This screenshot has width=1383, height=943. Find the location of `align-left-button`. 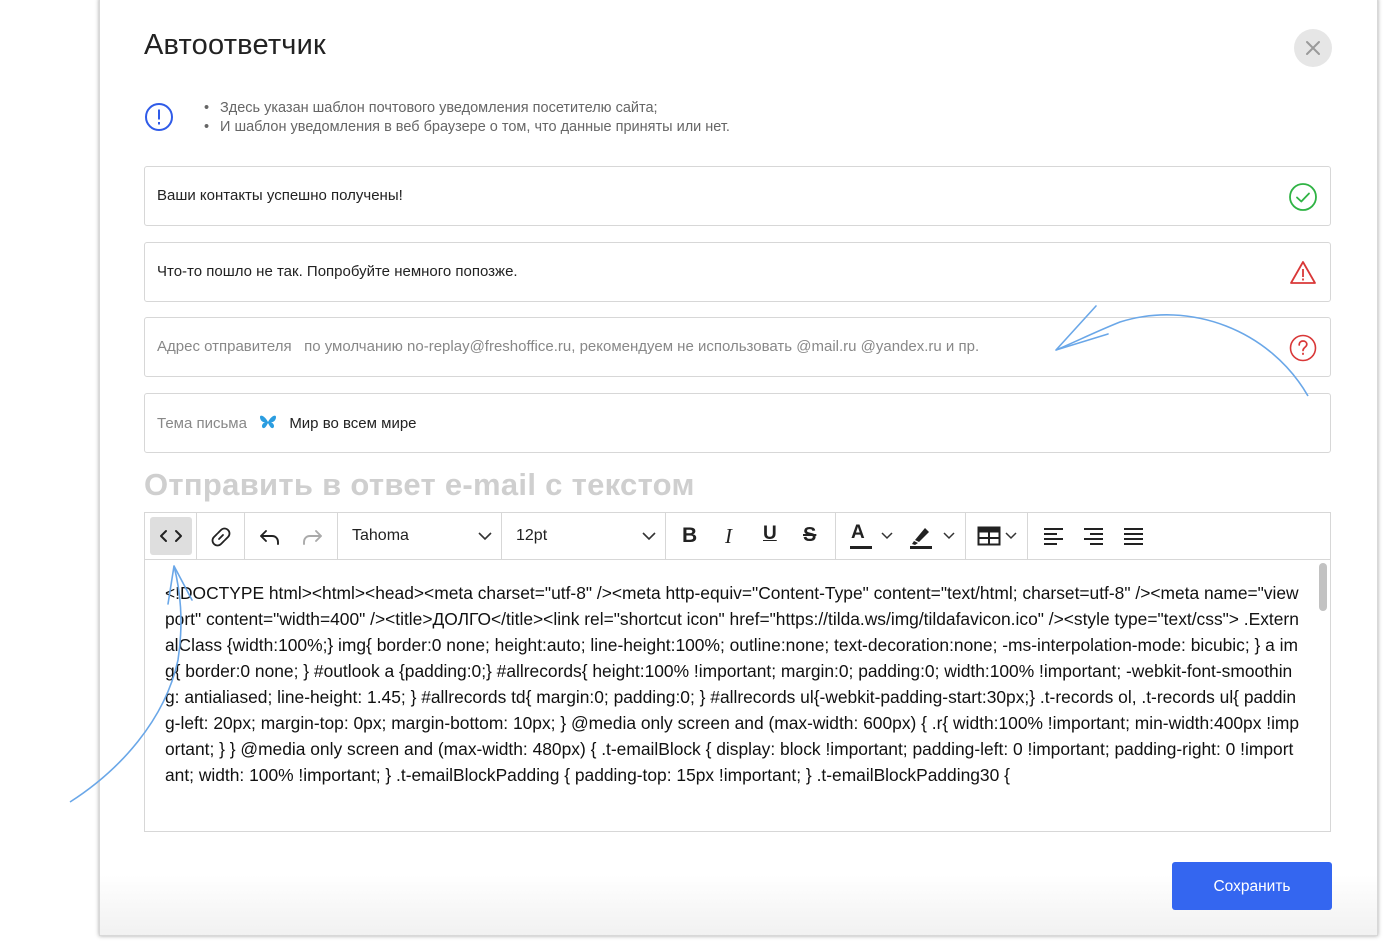

align-left-button is located at coordinates (1055, 536).